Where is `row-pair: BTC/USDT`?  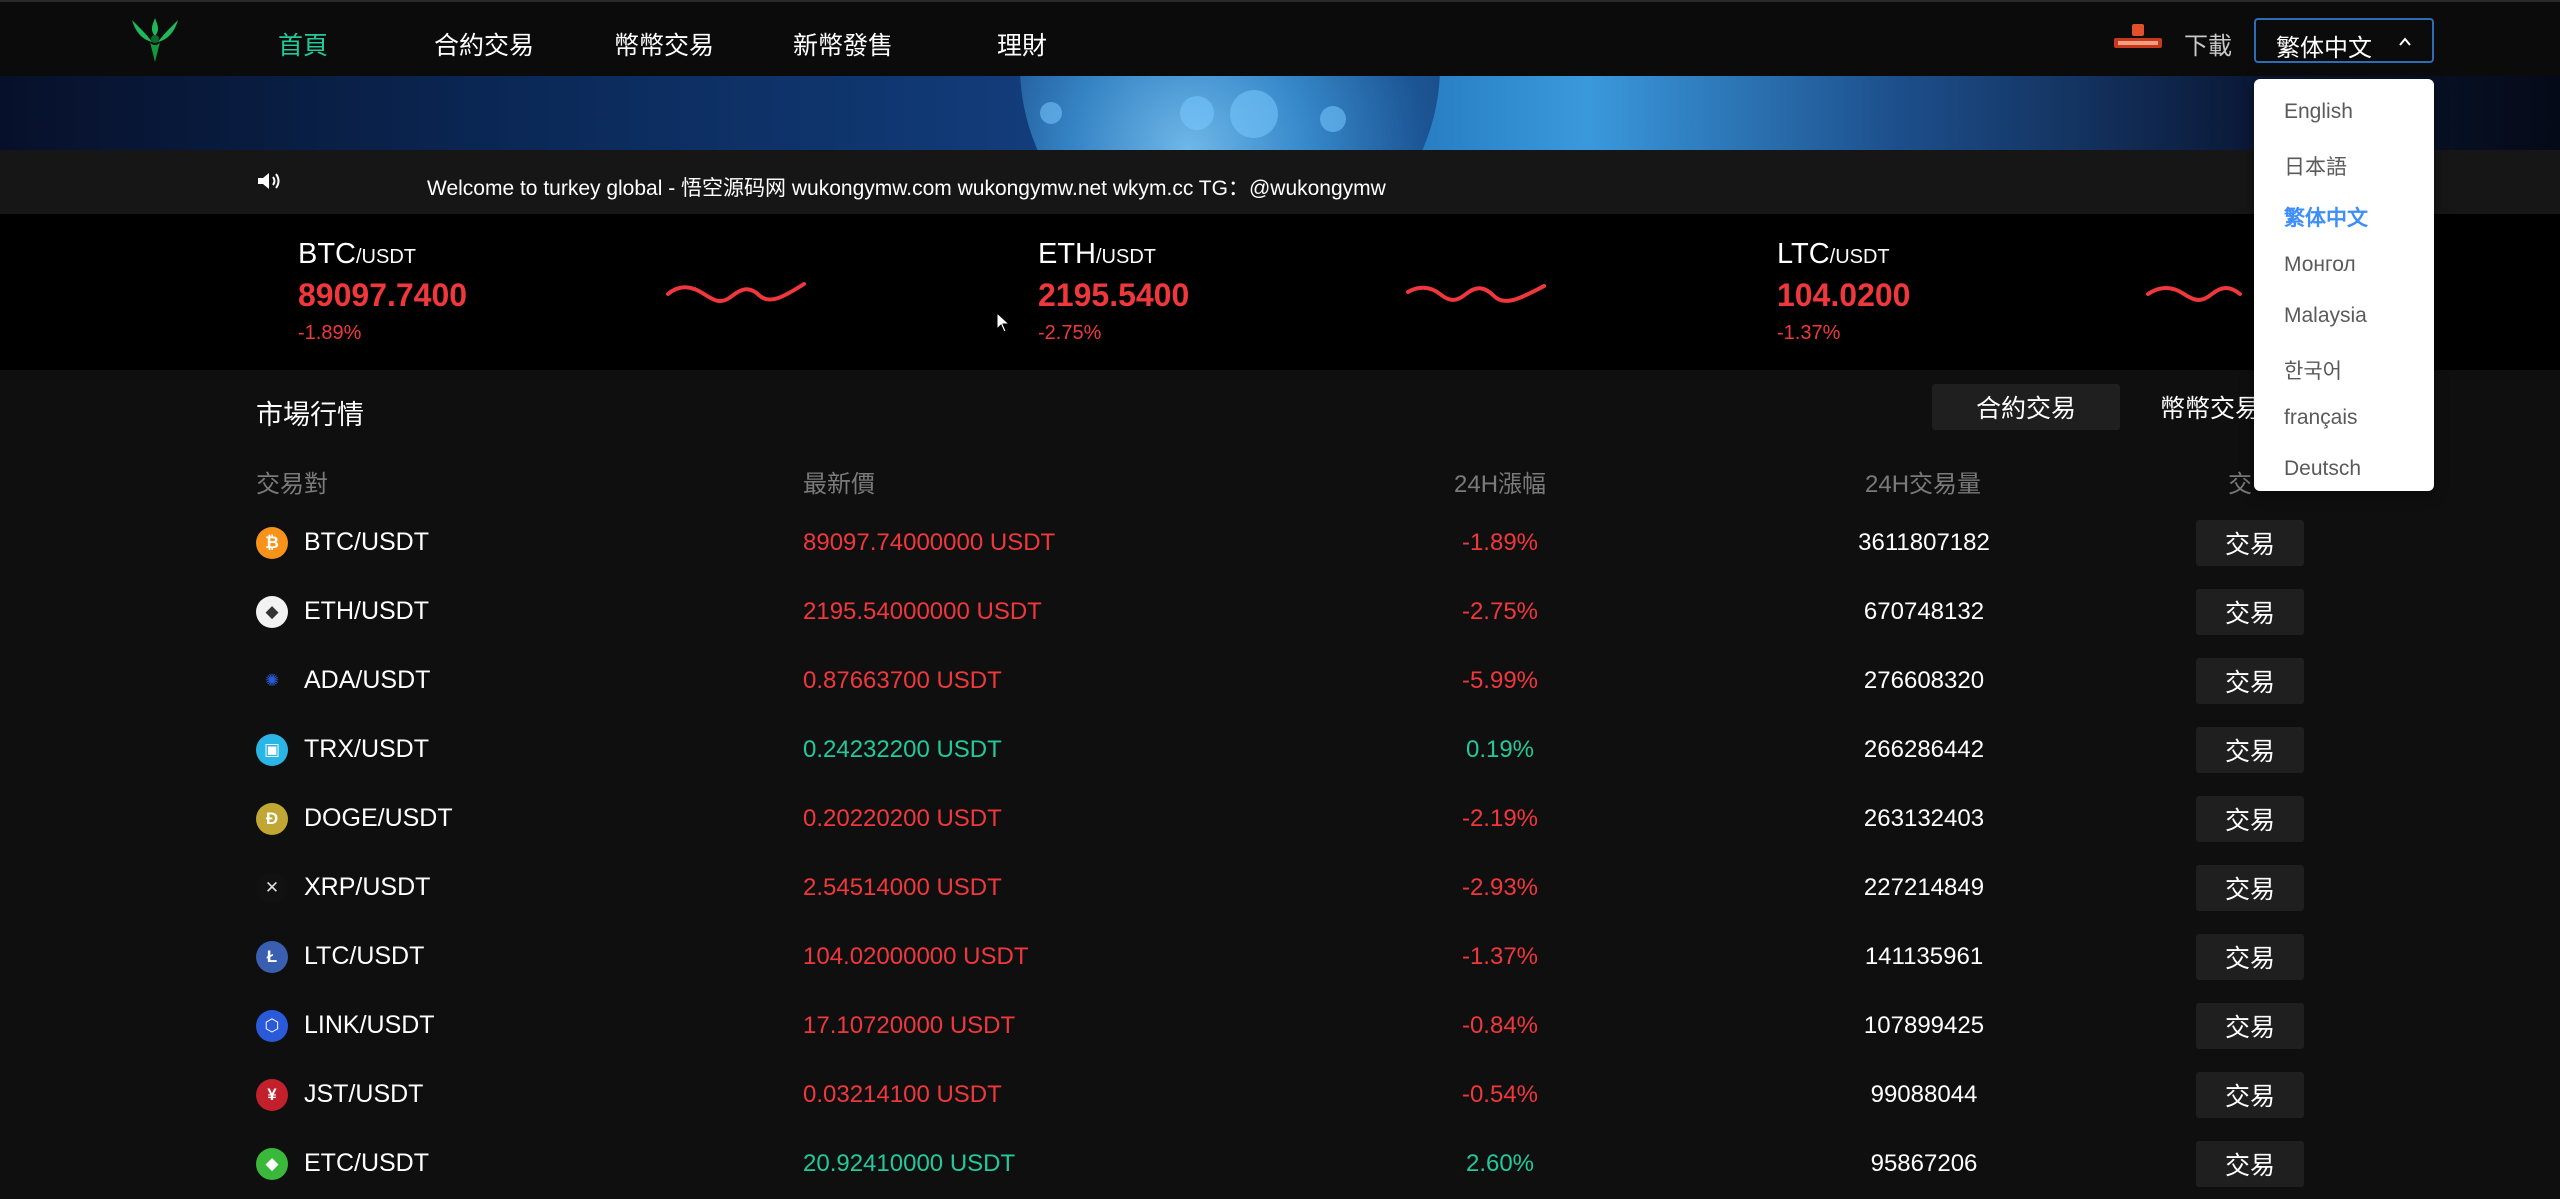
row-pair: BTC/USDT is located at coordinates (366, 542).